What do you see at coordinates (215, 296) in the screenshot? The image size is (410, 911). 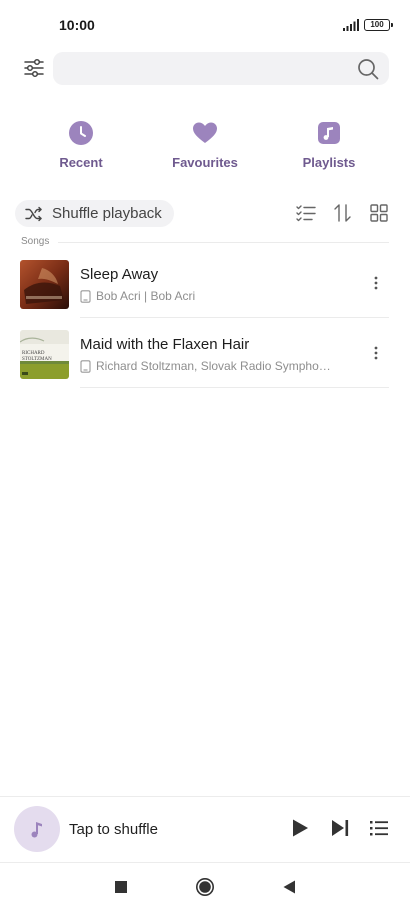 I see `song-subtitle: Bob Acri | Bob Acri` at bounding box center [215, 296].